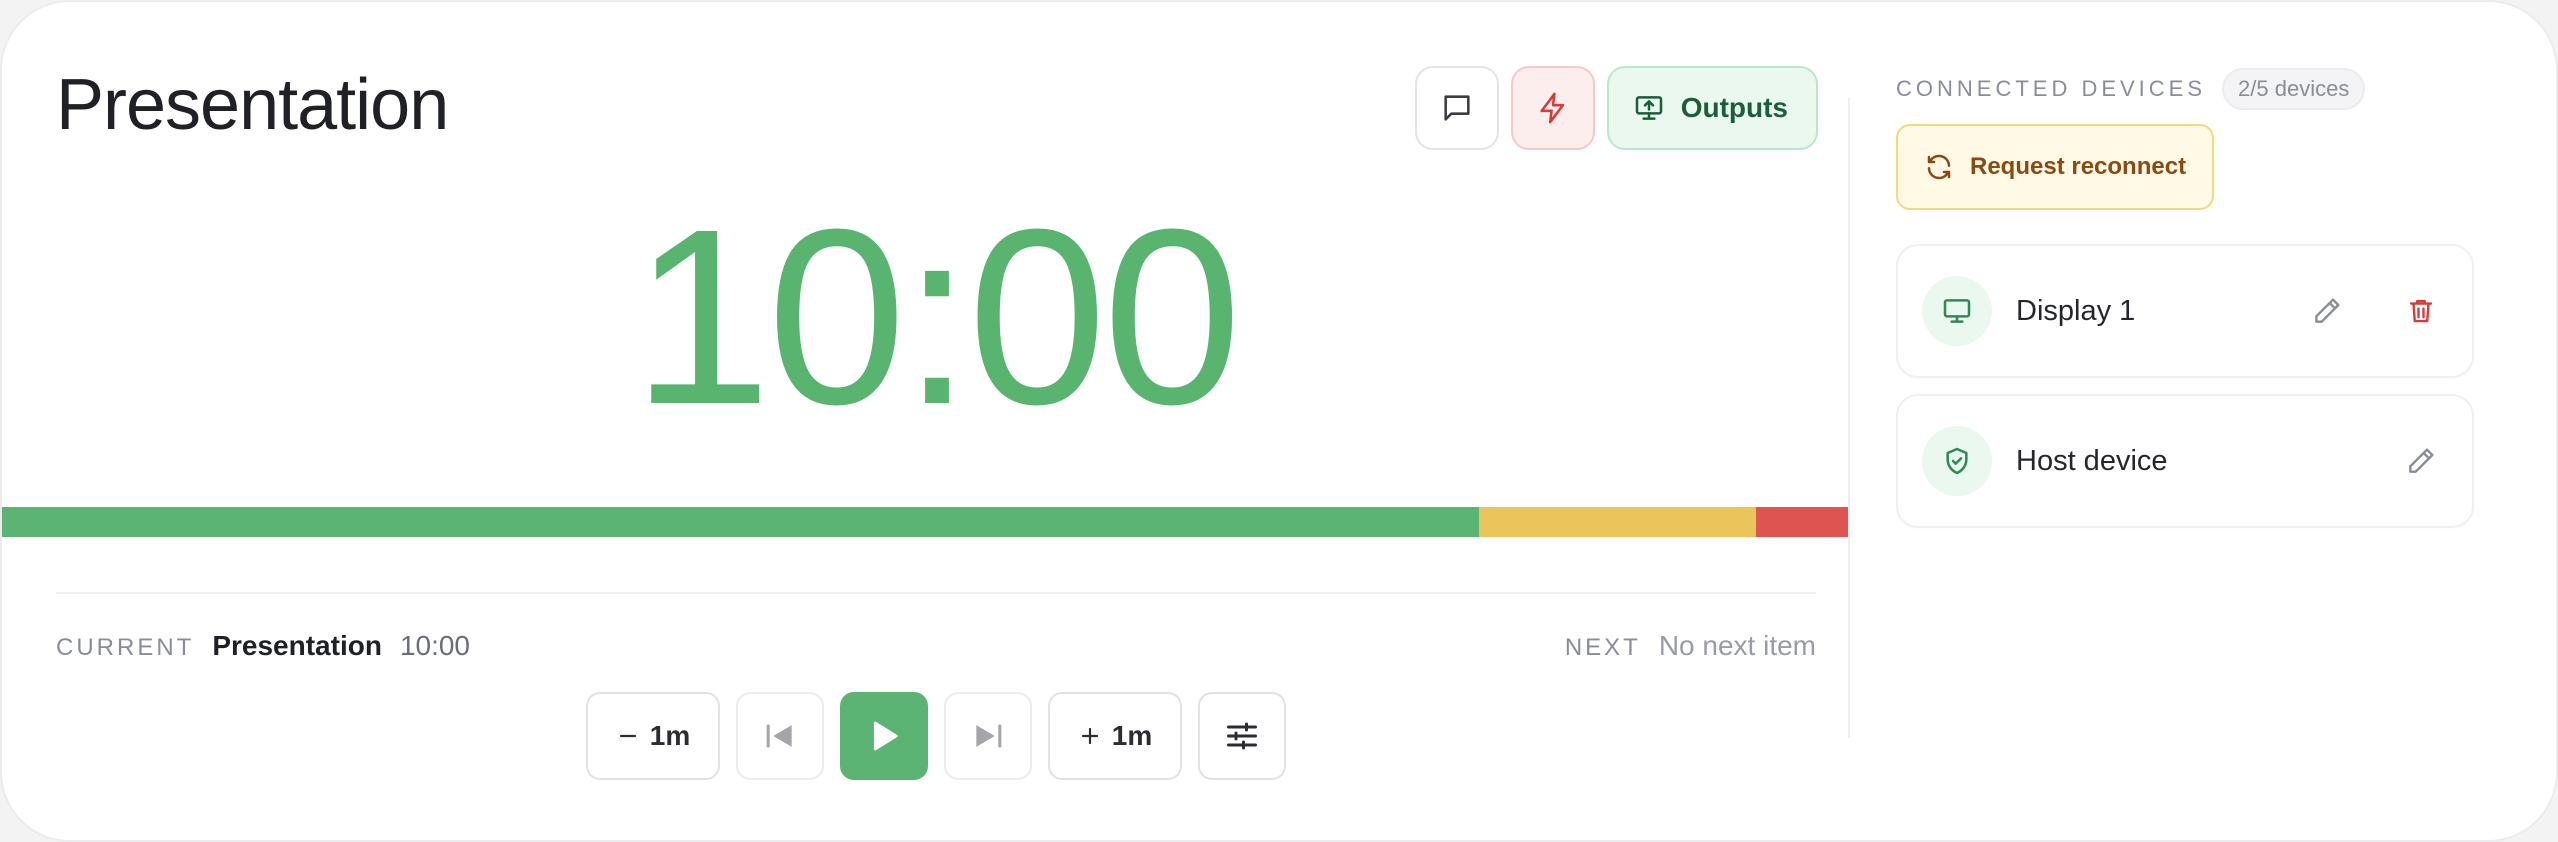  I want to click on trash-icon, so click(2421, 311).